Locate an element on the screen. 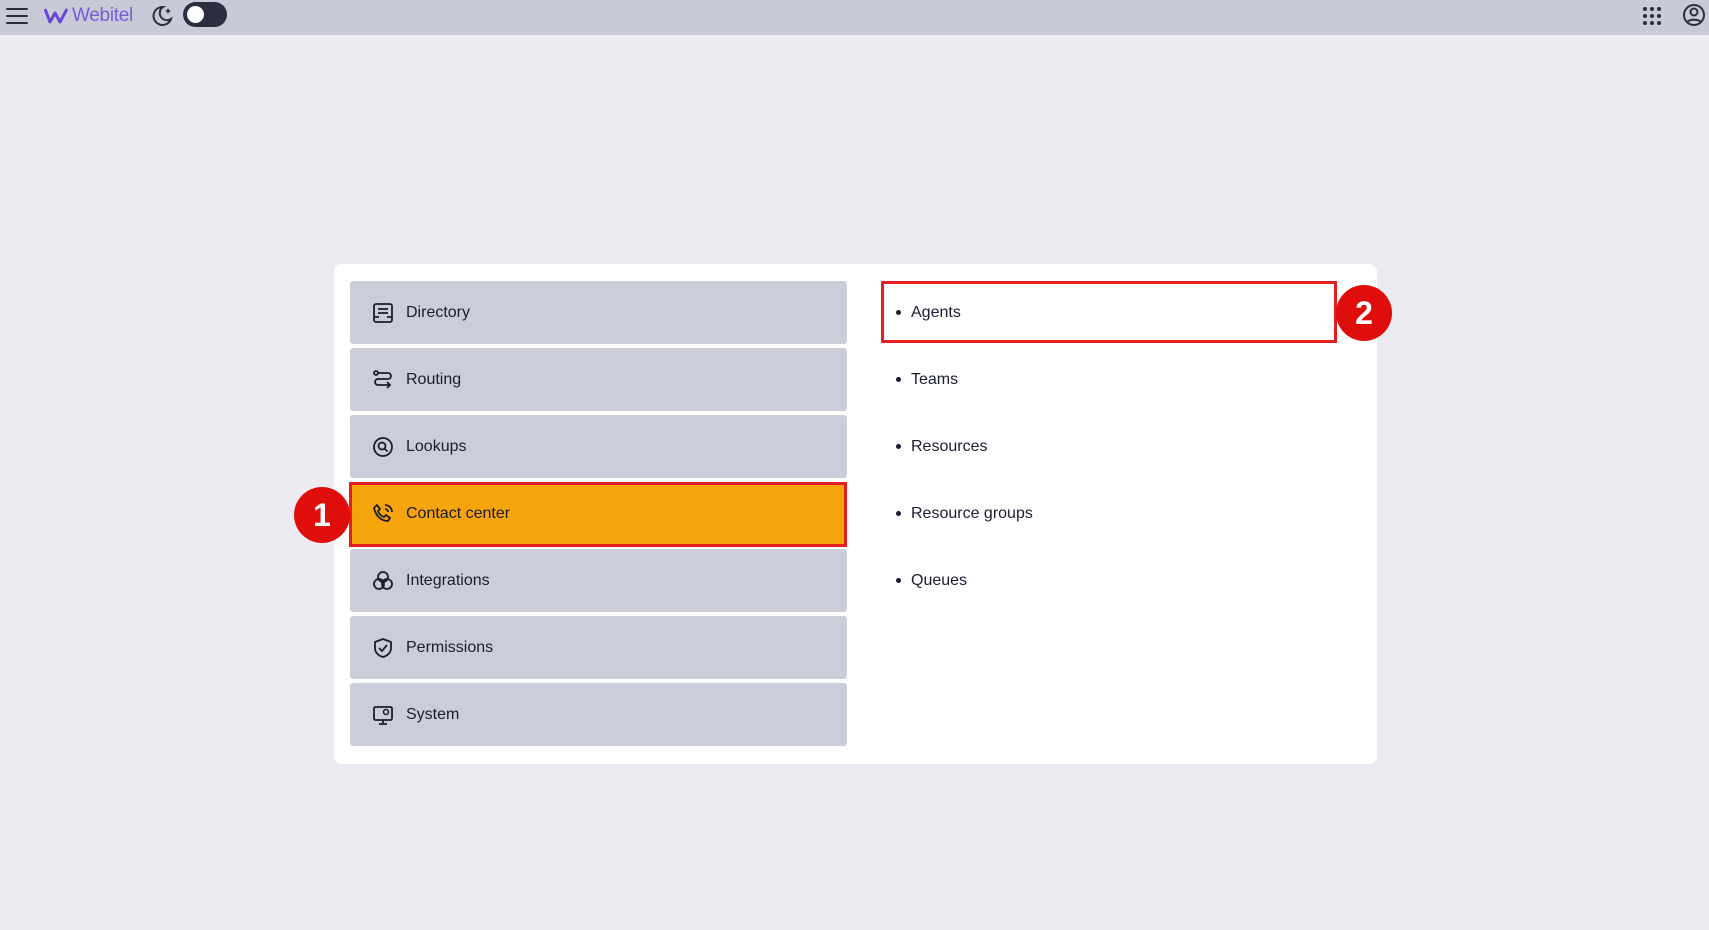 This screenshot has height=930, width=1709. nav-item-label: Lookups is located at coordinates (436, 446).